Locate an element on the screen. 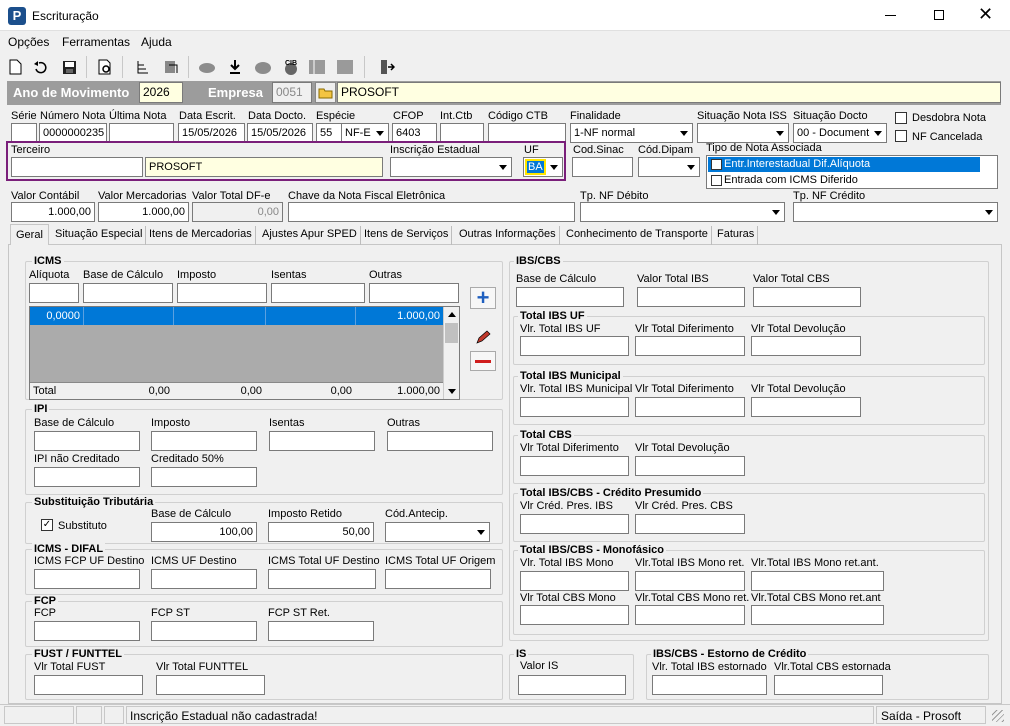  tipo-option-2: Entrada com ICMS Diferido is located at coordinates (844, 180).